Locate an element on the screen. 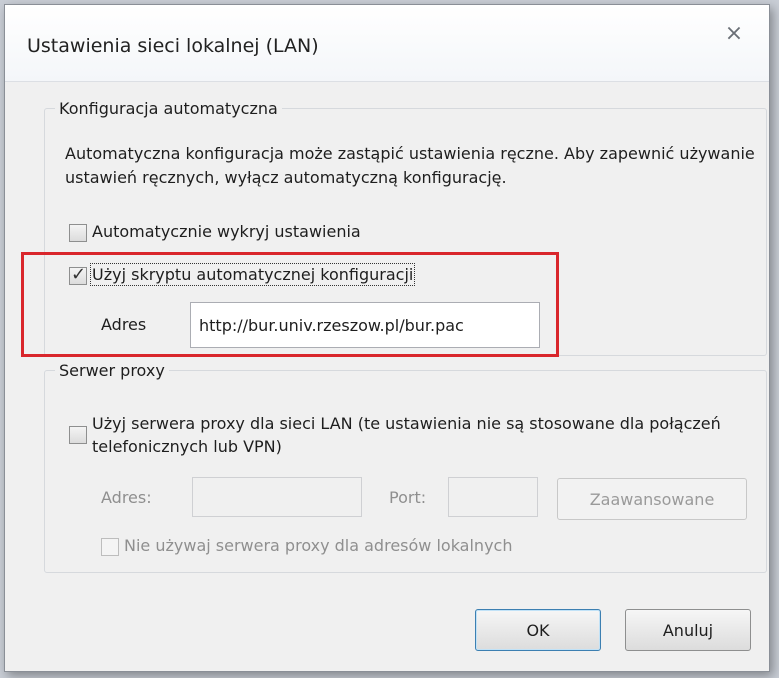 This screenshot has width=779, height=678. detect-settings-option: Automatycznie wykryj ustawienia is located at coordinates (215, 232).